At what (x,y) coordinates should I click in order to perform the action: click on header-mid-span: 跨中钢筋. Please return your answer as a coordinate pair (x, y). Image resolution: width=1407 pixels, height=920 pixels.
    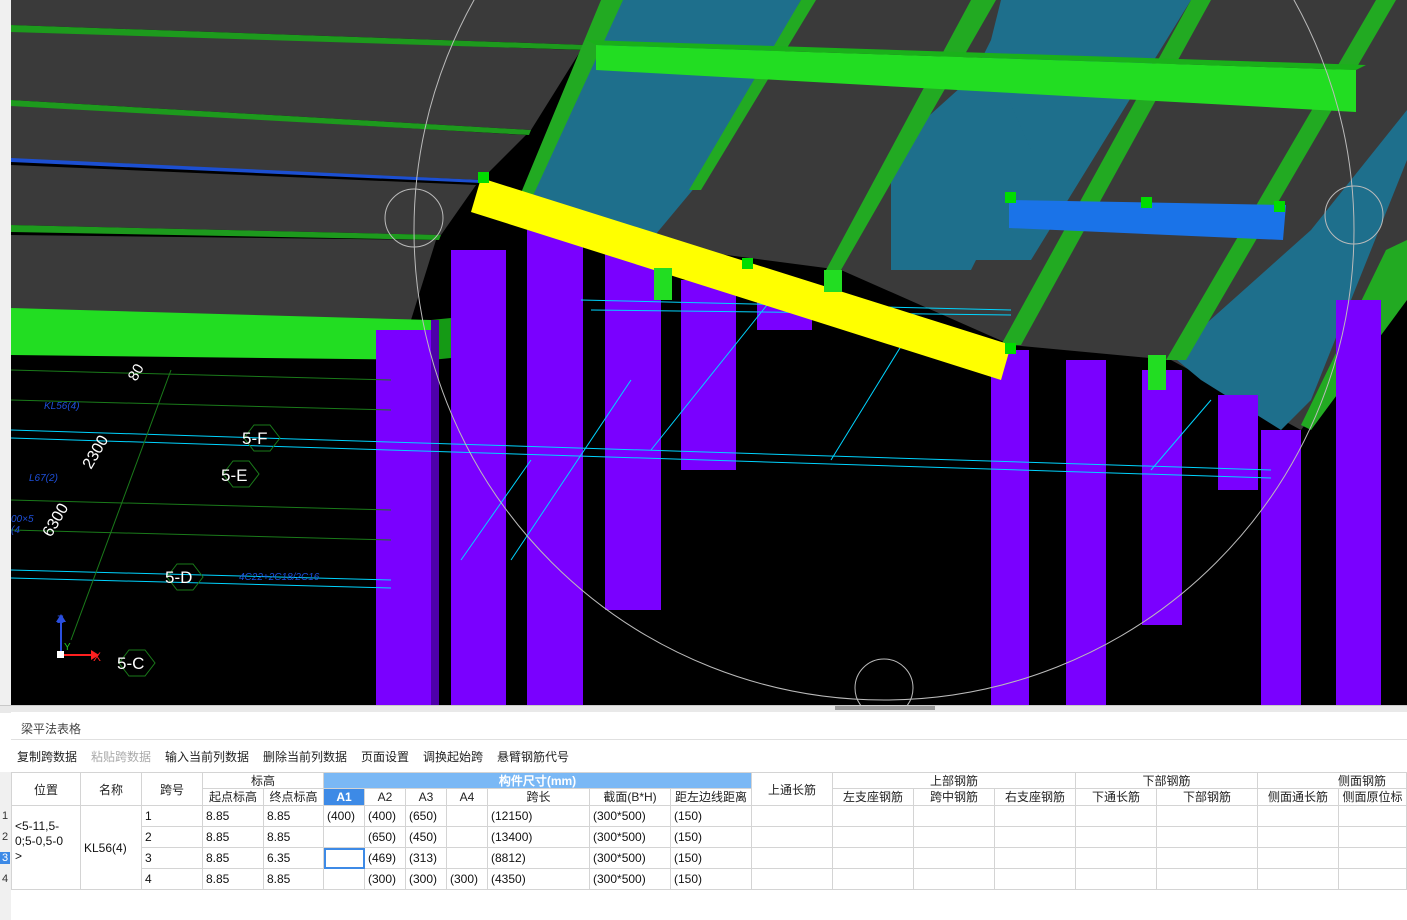
    Looking at the image, I should click on (954, 797).